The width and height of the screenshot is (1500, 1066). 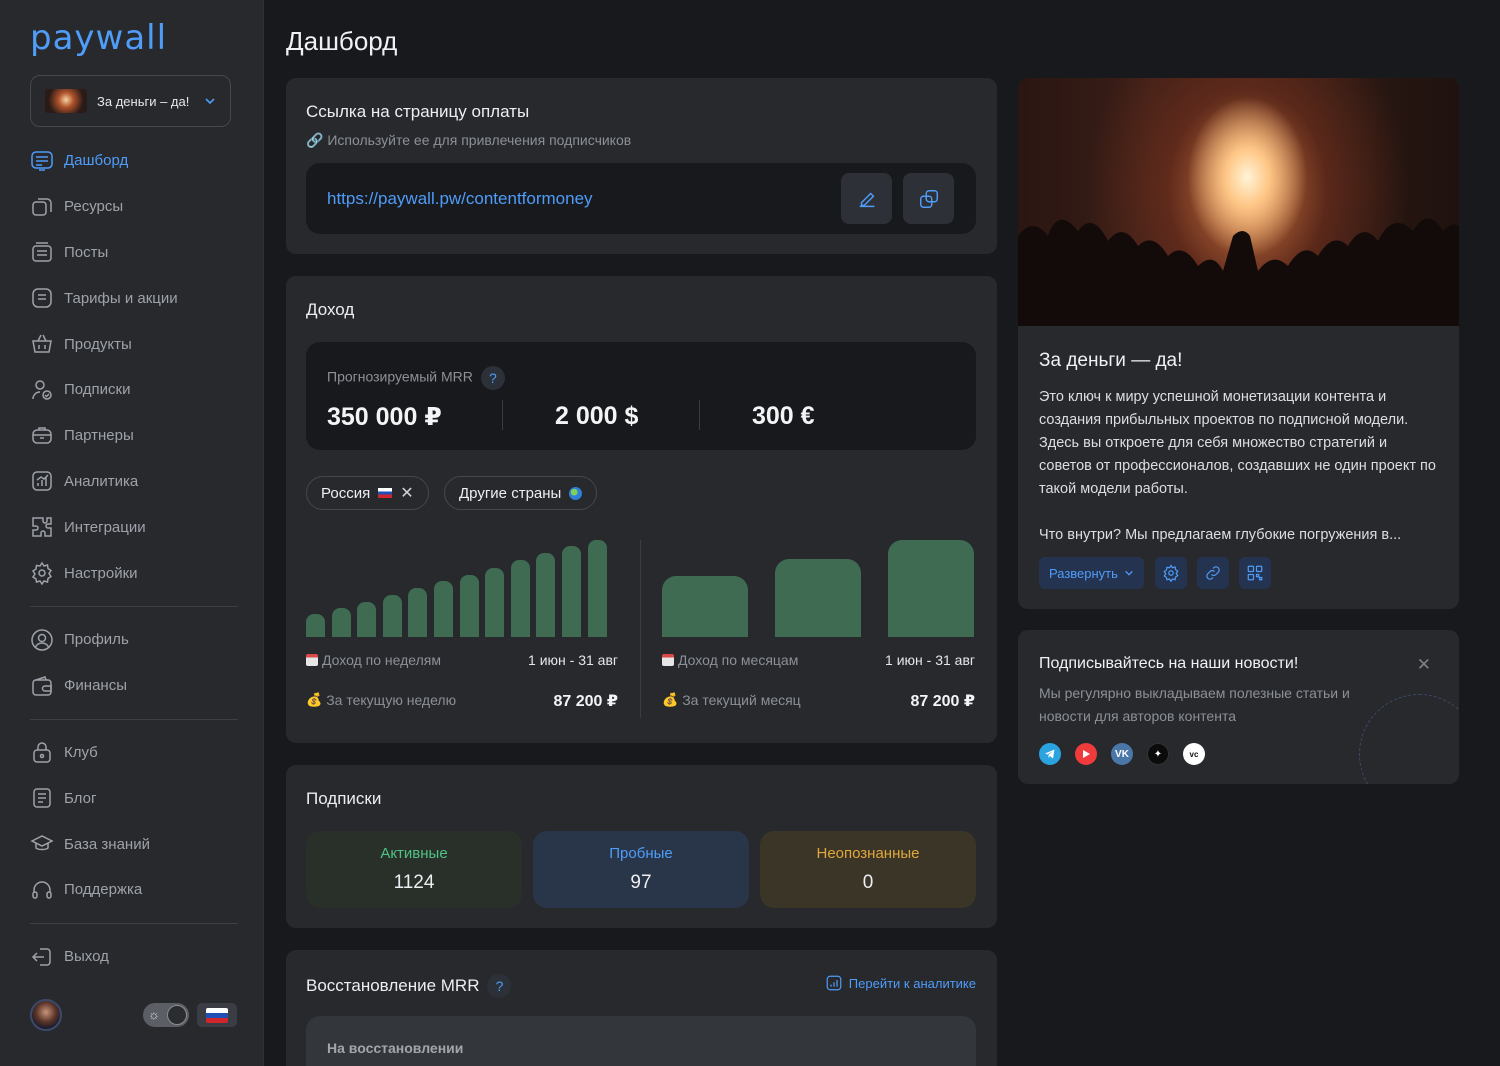 What do you see at coordinates (521, 493) in the screenshot?
I see `chip-other-countries: Другие страны` at bounding box center [521, 493].